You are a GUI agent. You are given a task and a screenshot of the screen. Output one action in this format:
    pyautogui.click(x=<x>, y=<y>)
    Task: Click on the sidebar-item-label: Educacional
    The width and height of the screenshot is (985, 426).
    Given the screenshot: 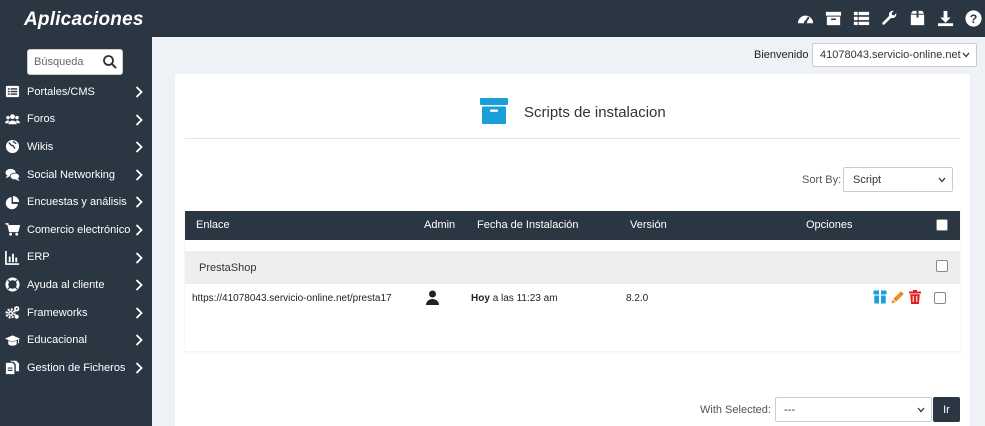 What is the action you would take?
    pyautogui.click(x=57, y=340)
    